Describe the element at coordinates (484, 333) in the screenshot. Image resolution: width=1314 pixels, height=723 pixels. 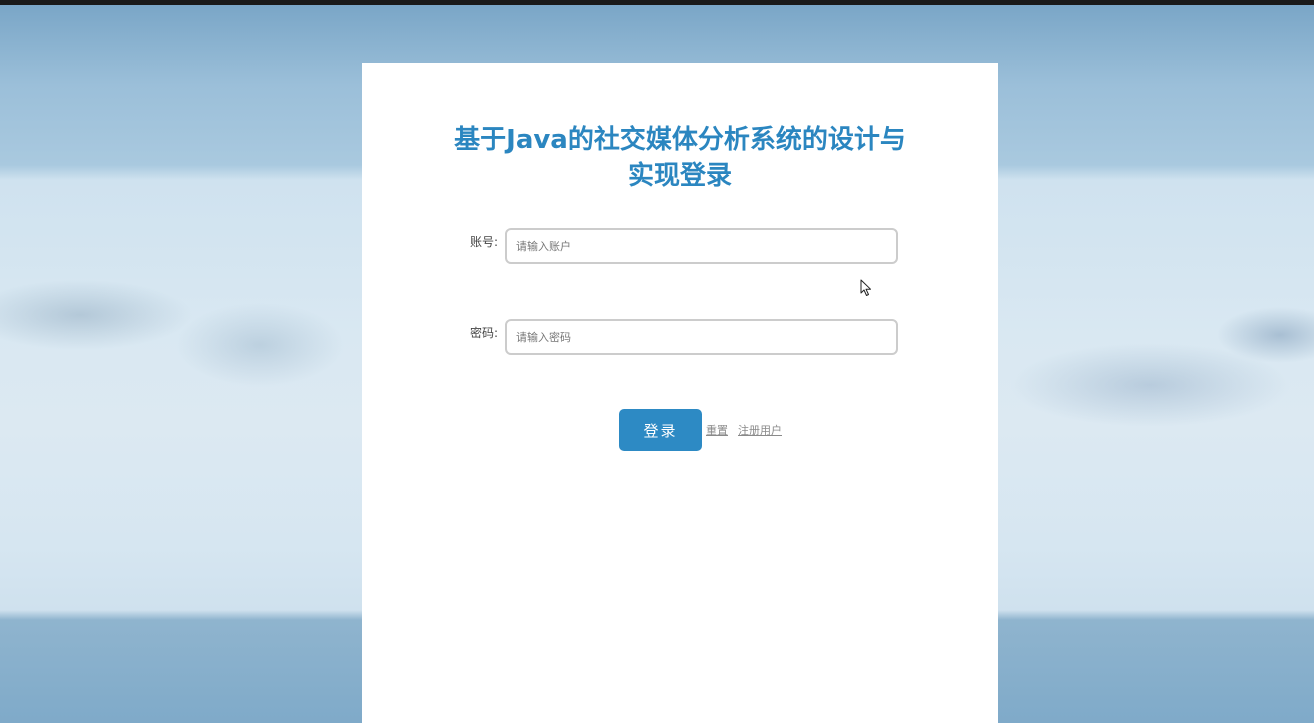
I see `password-label: 密码:` at that location.